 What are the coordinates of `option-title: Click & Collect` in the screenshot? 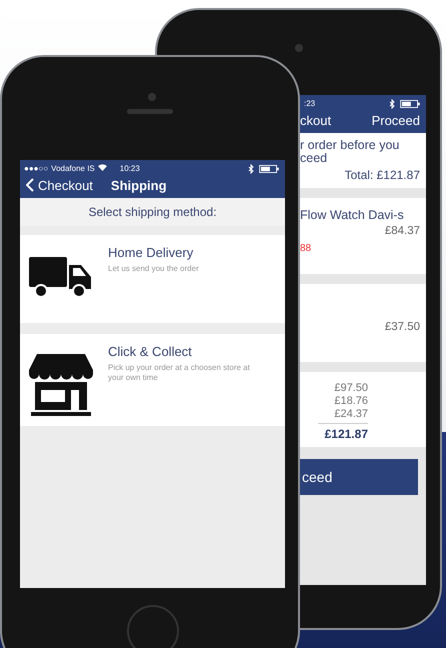 It's located at (150, 351).